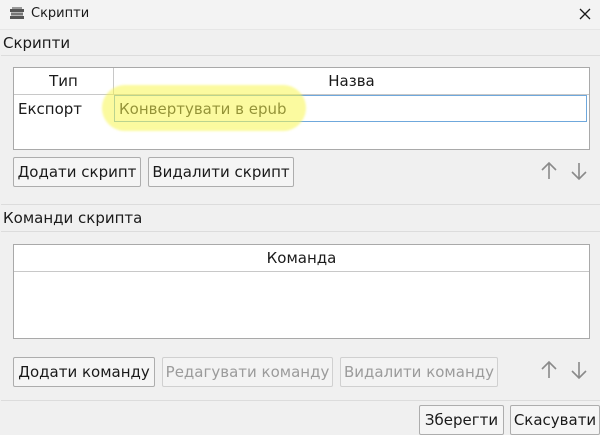 The width and height of the screenshot is (600, 435). Describe the element at coordinates (221, 172) in the screenshot. I see `remove-script-button: Видалити скрипт` at that location.